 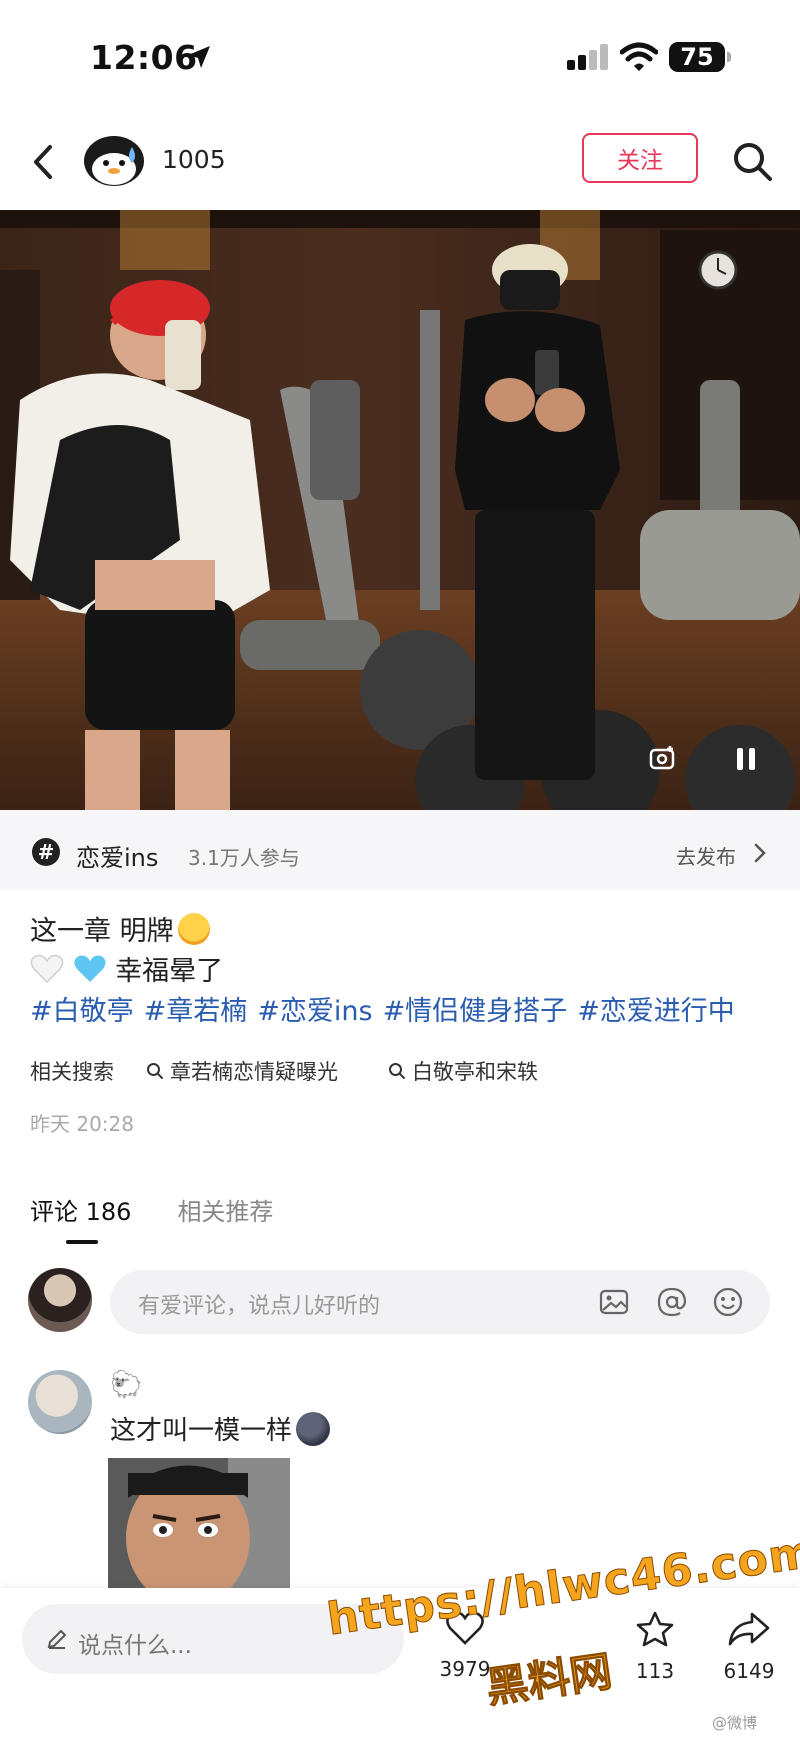 I want to click on emoji-icon, so click(x=728, y=1302).